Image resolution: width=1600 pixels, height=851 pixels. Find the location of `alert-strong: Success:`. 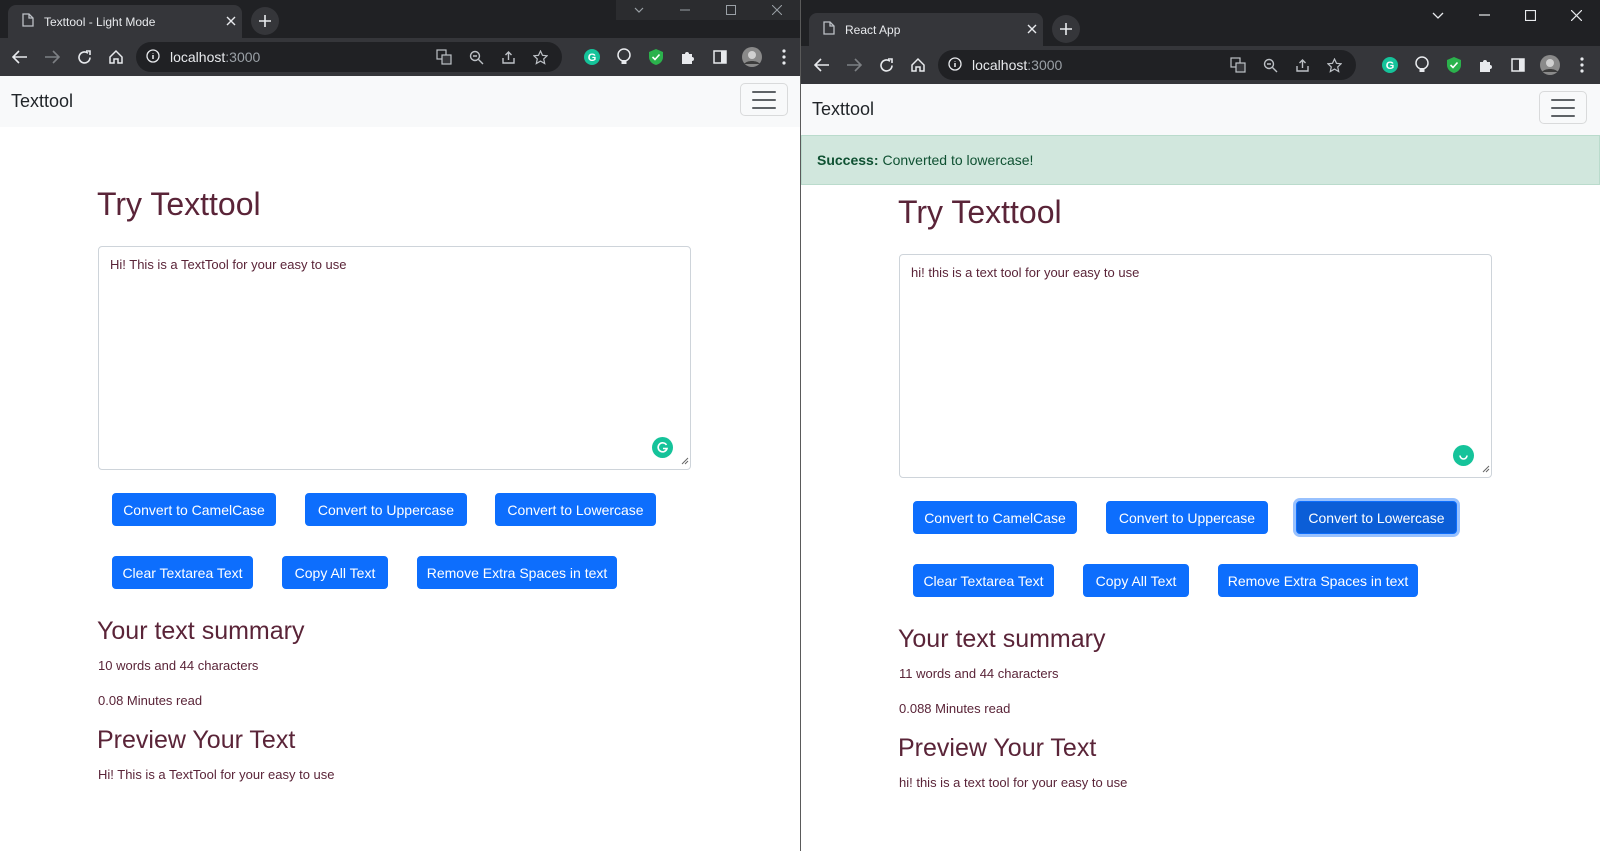

alert-strong: Success: is located at coordinates (848, 160).